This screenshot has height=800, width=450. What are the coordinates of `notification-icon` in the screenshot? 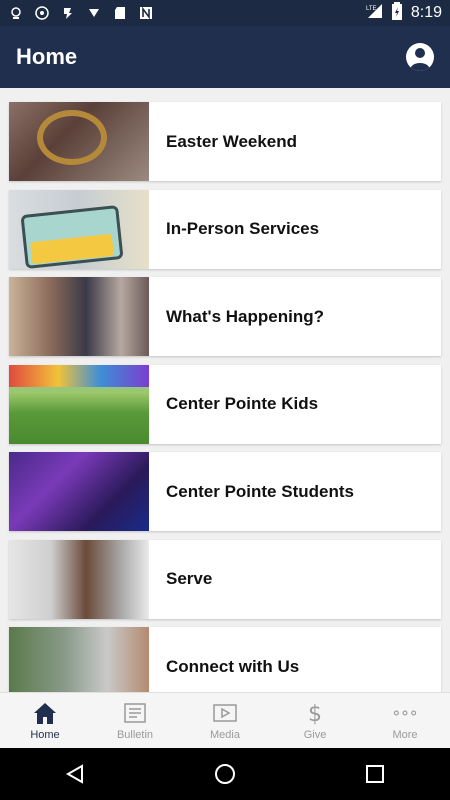 It's located at (16, 13).